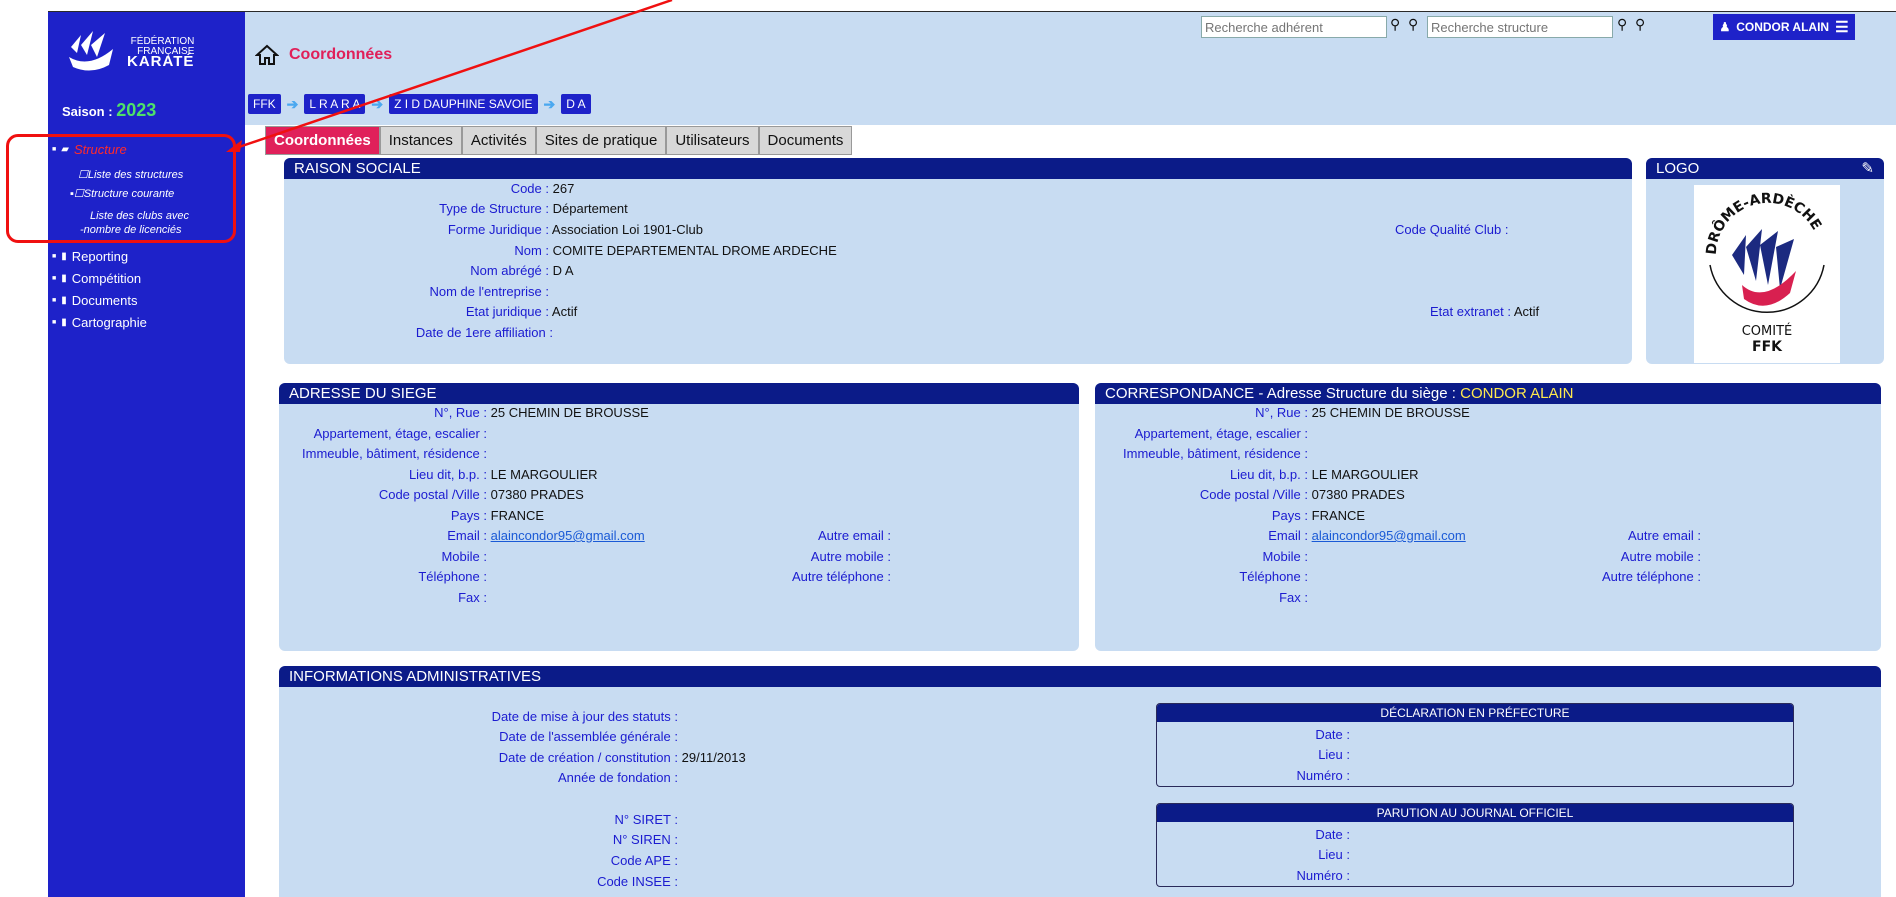 This screenshot has height=897, width=1896. I want to click on field-label: N° SIREN :, so click(645, 839).